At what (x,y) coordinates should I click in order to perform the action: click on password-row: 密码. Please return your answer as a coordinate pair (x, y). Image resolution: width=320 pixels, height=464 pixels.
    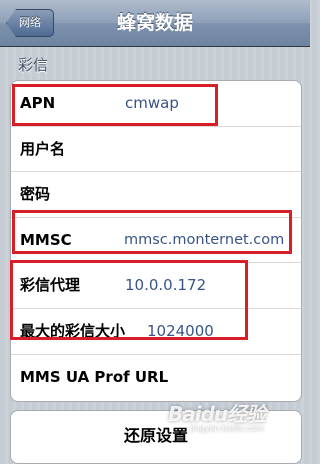
    Looking at the image, I should click on (156, 195).